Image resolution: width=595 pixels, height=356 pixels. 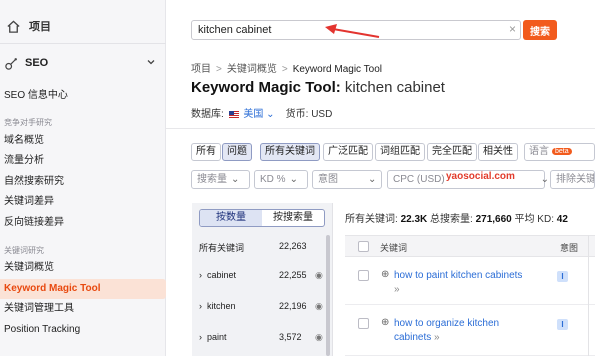 I want to click on filter-tab-related: 相关性, so click(x=498, y=152).